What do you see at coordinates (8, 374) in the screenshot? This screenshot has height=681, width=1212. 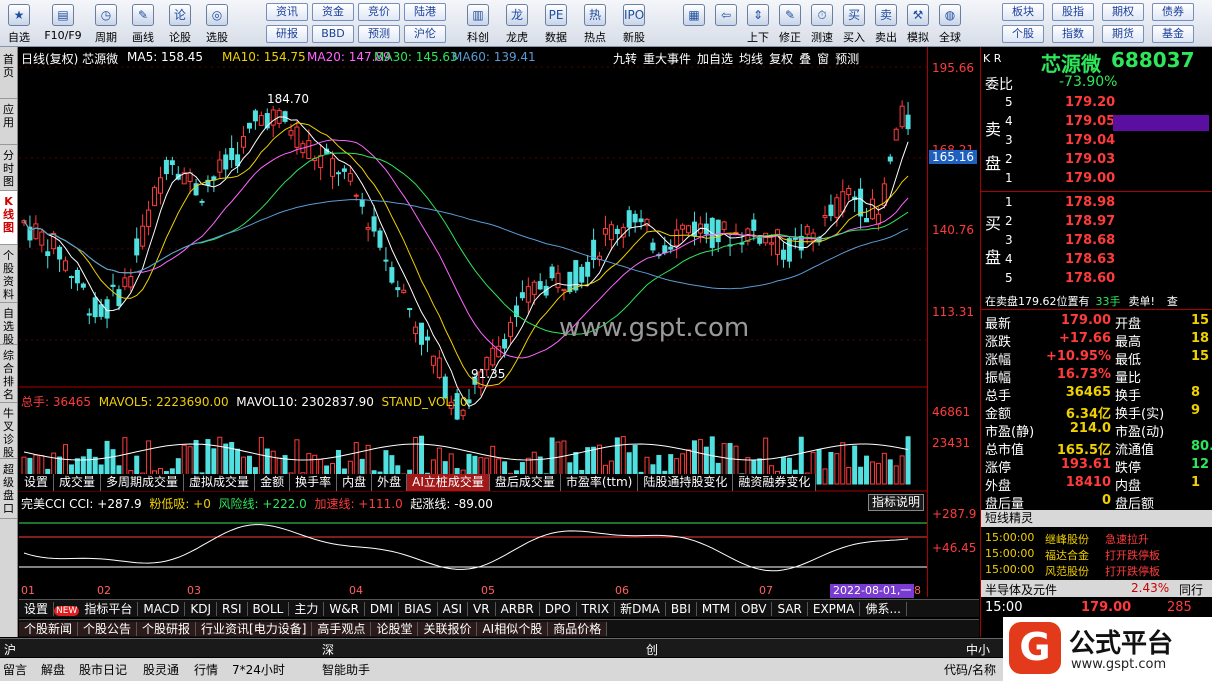 I see `leftnav-item: 综合排名` at bounding box center [8, 374].